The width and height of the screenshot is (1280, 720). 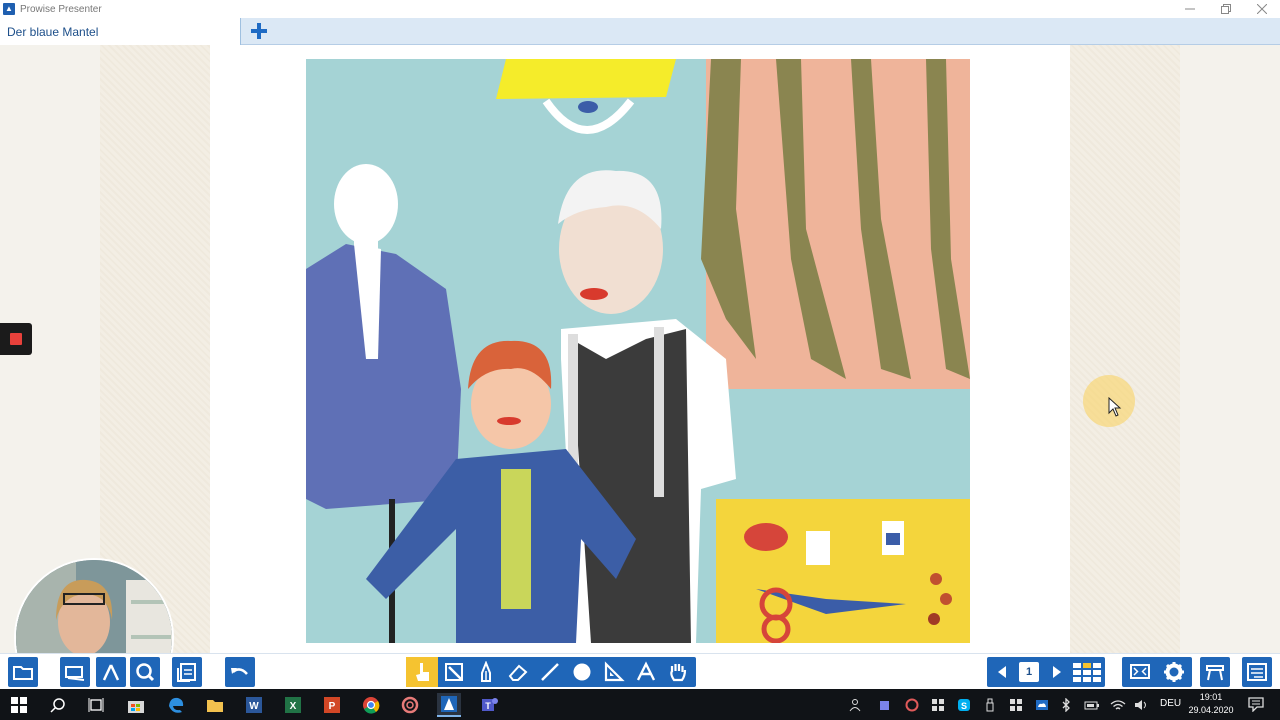 I want to click on tray-windows-icon, so click(x=1016, y=705).